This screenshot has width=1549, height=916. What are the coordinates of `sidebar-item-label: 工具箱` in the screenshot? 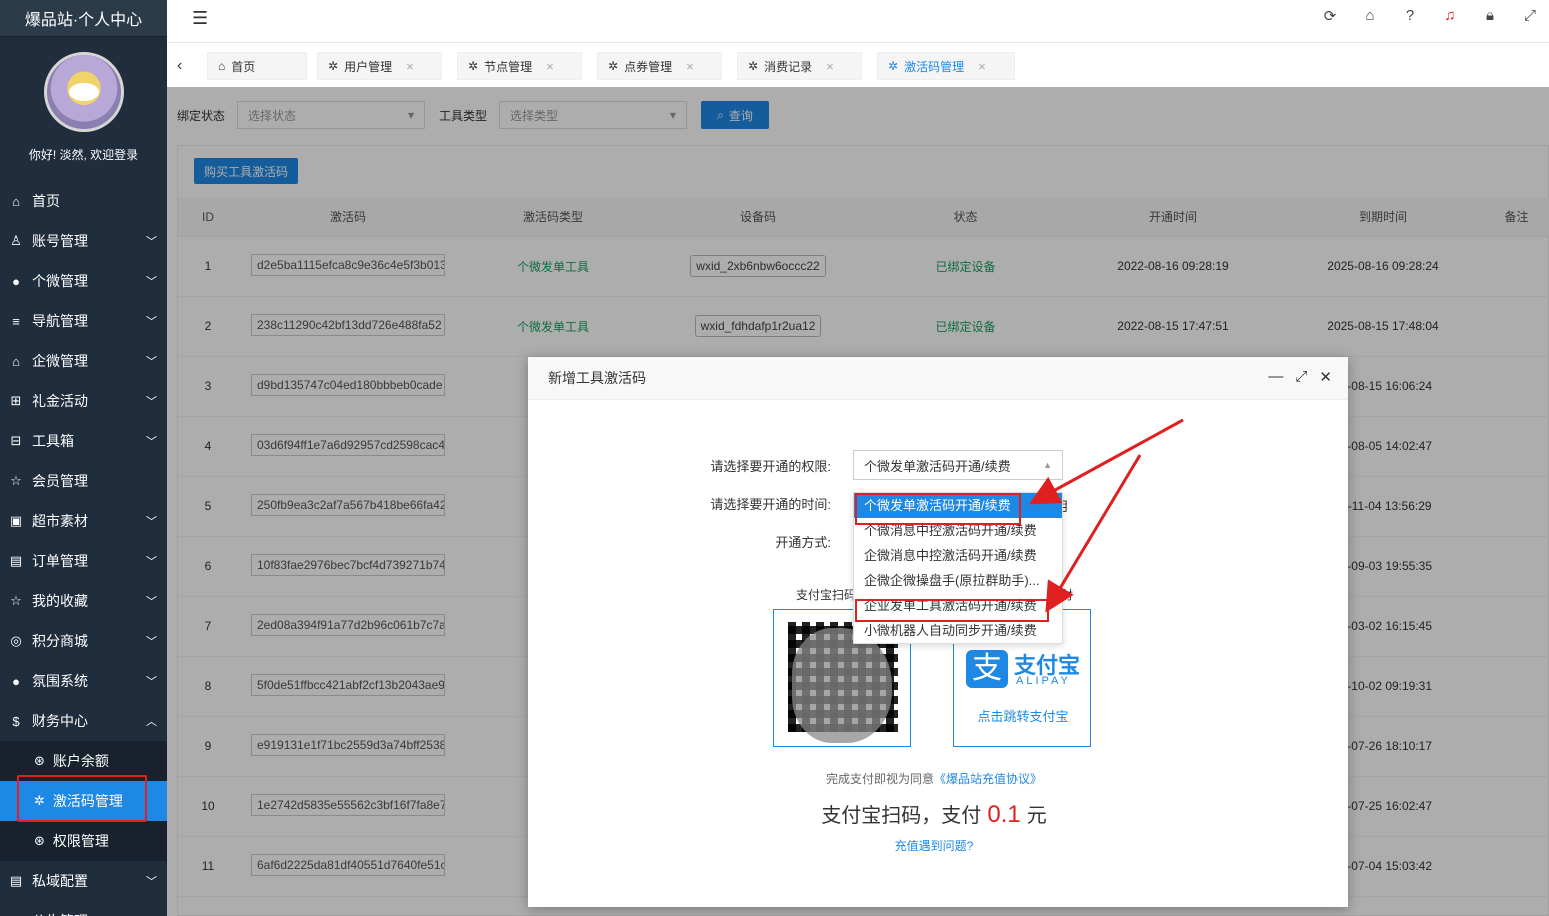 It's located at (53, 441).